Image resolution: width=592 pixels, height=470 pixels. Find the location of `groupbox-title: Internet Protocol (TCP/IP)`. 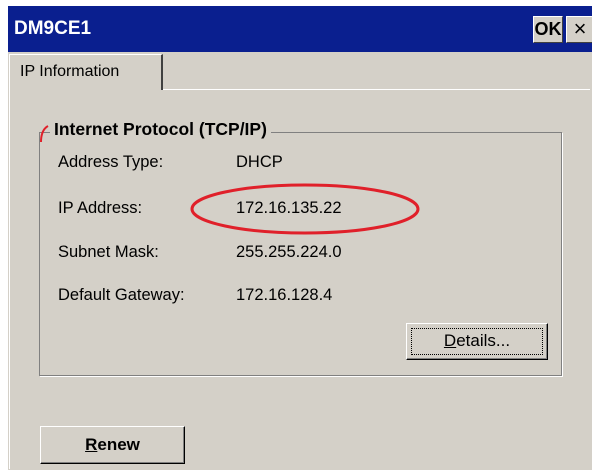

groupbox-title: Internet Protocol (TCP/IP) is located at coordinates (160, 129).